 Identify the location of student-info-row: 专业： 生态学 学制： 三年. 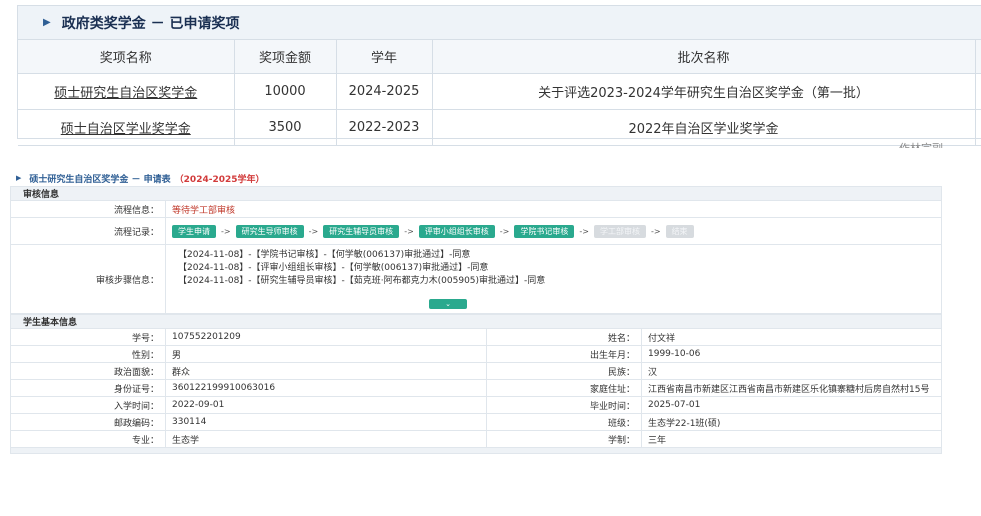
(476, 439).